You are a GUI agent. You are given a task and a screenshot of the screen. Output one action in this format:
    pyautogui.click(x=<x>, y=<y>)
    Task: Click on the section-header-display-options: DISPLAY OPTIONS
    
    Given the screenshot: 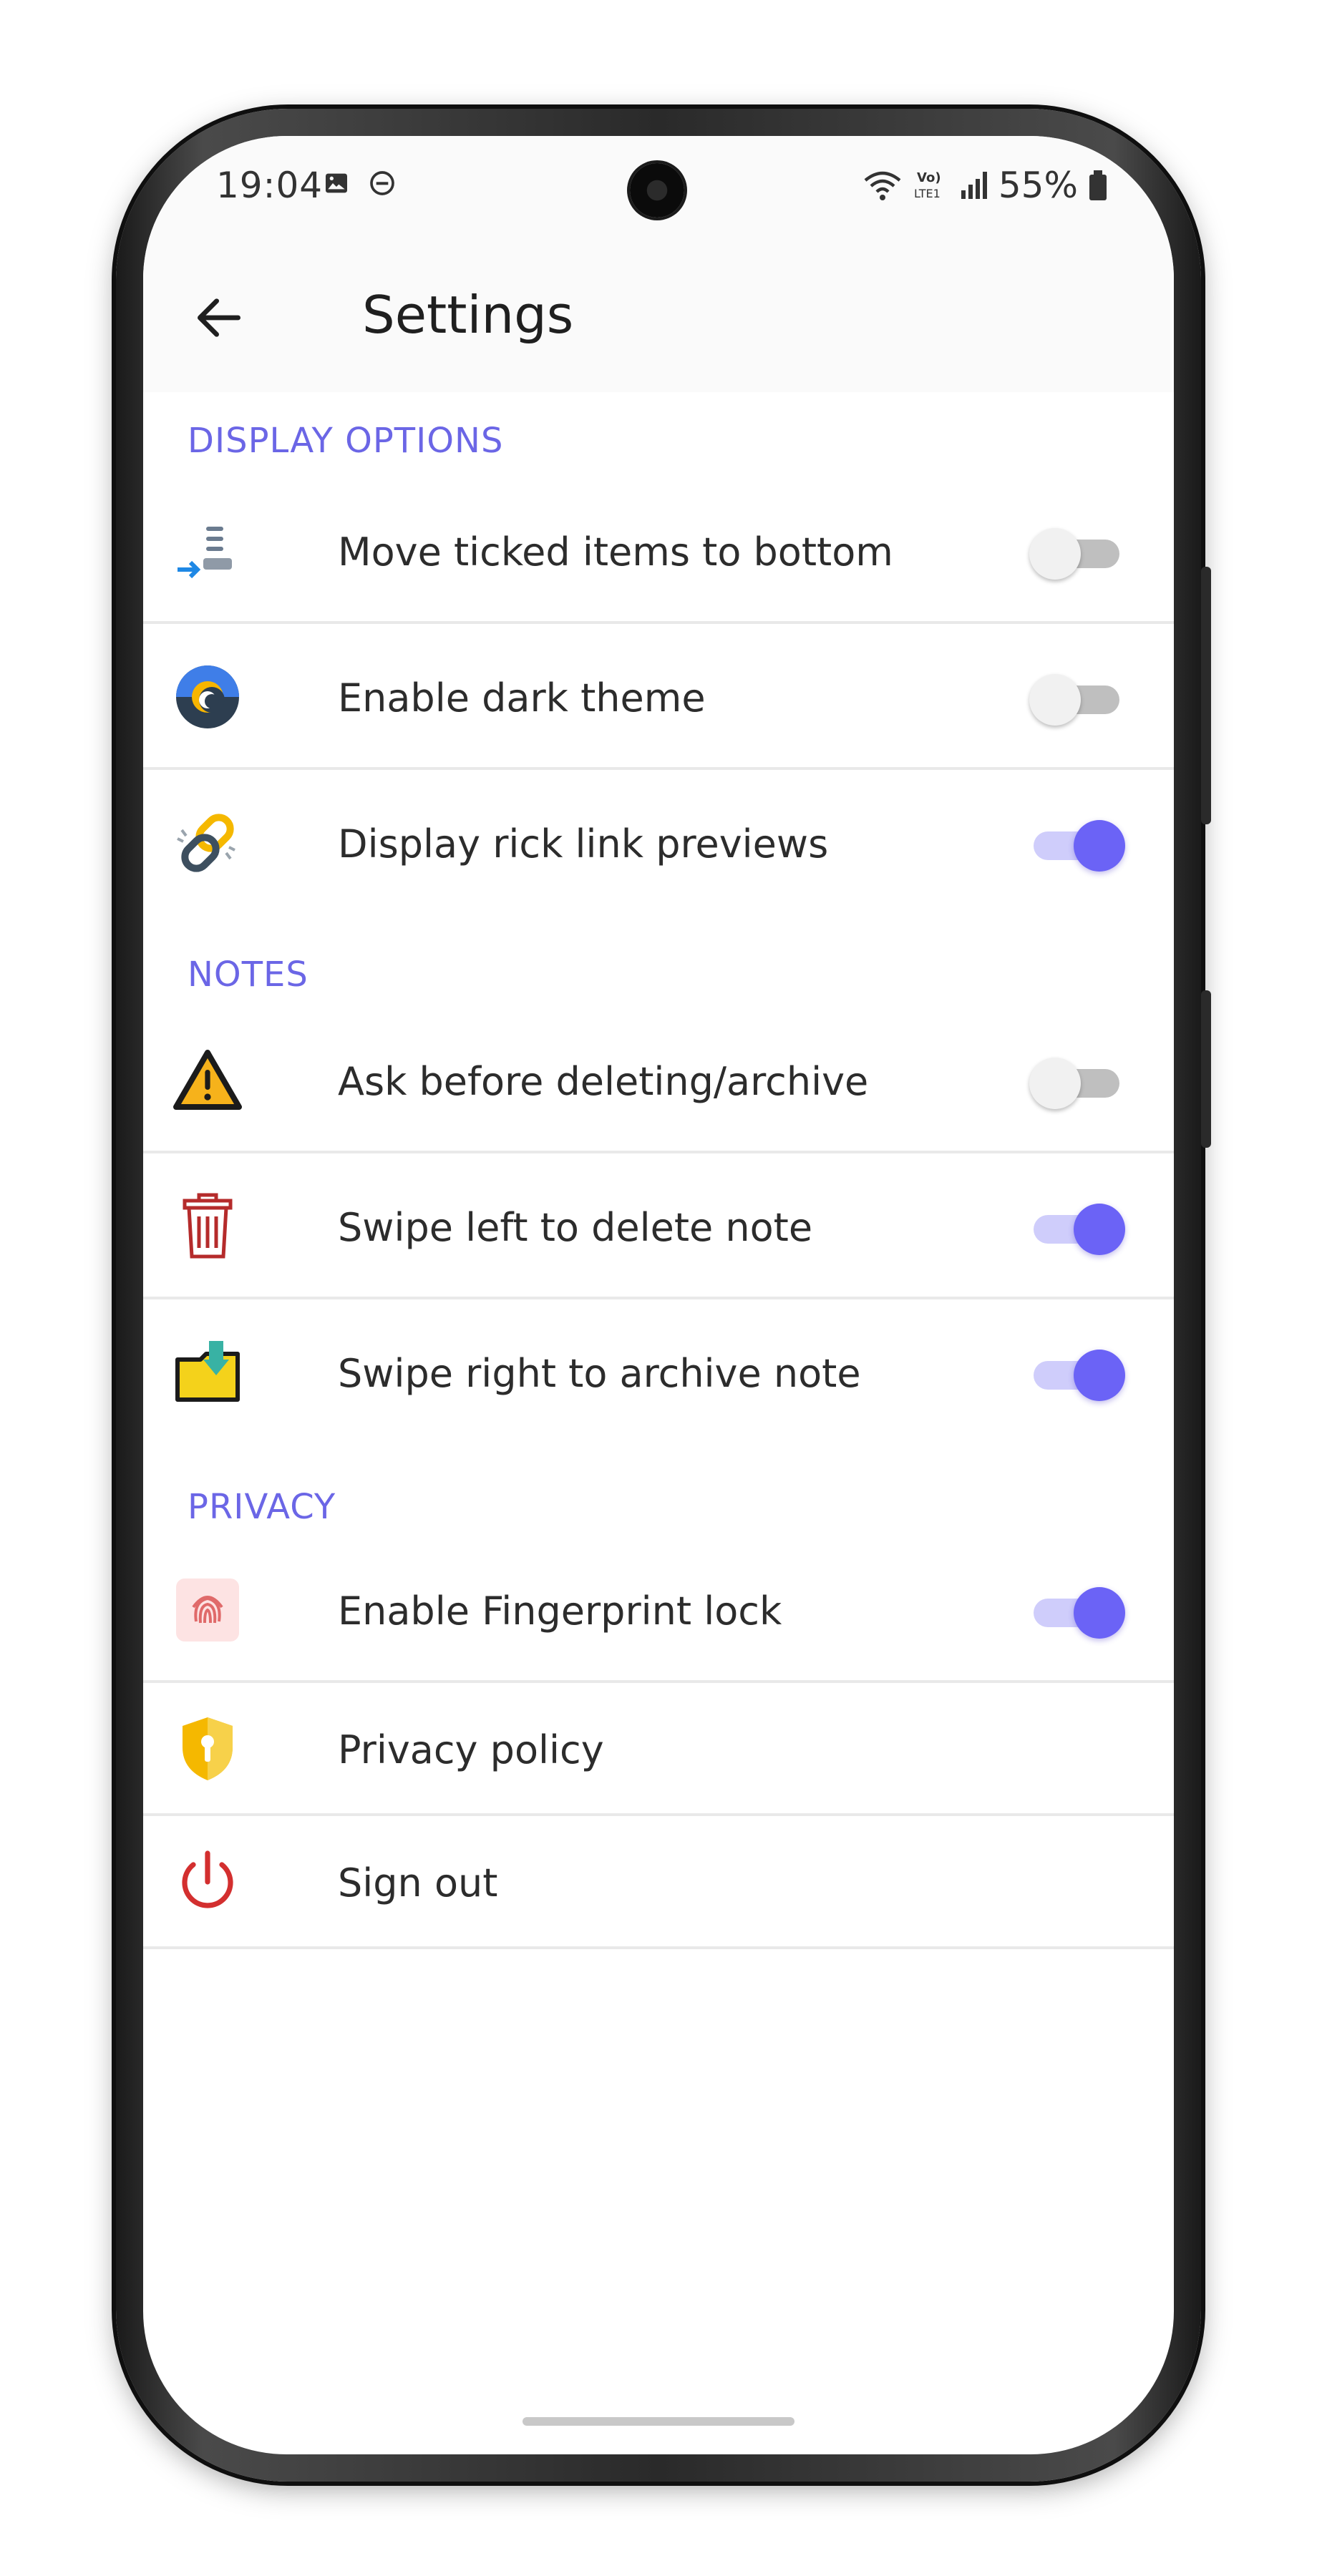 What is the action you would take?
    pyautogui.click(x=346, y=441)
    